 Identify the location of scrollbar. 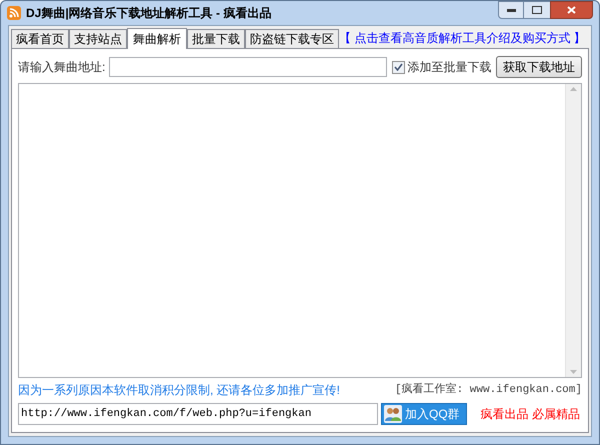
(573, 230).